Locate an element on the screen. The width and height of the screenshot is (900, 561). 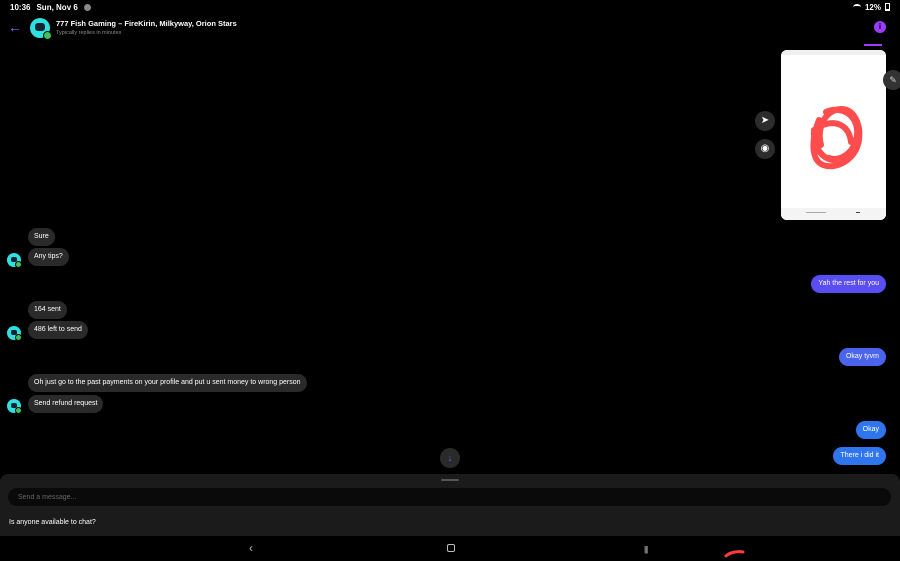
pencil-icon: ✎ is located at coordinates (891, 80).